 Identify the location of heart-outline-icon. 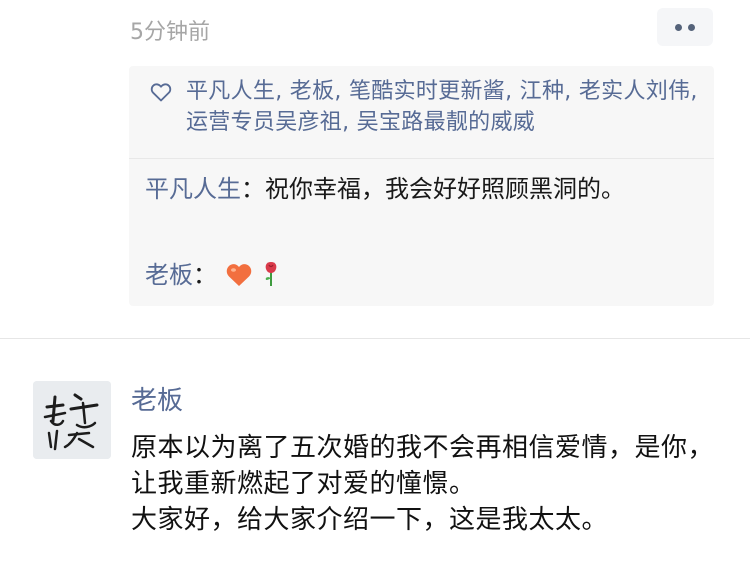
(161, 92).